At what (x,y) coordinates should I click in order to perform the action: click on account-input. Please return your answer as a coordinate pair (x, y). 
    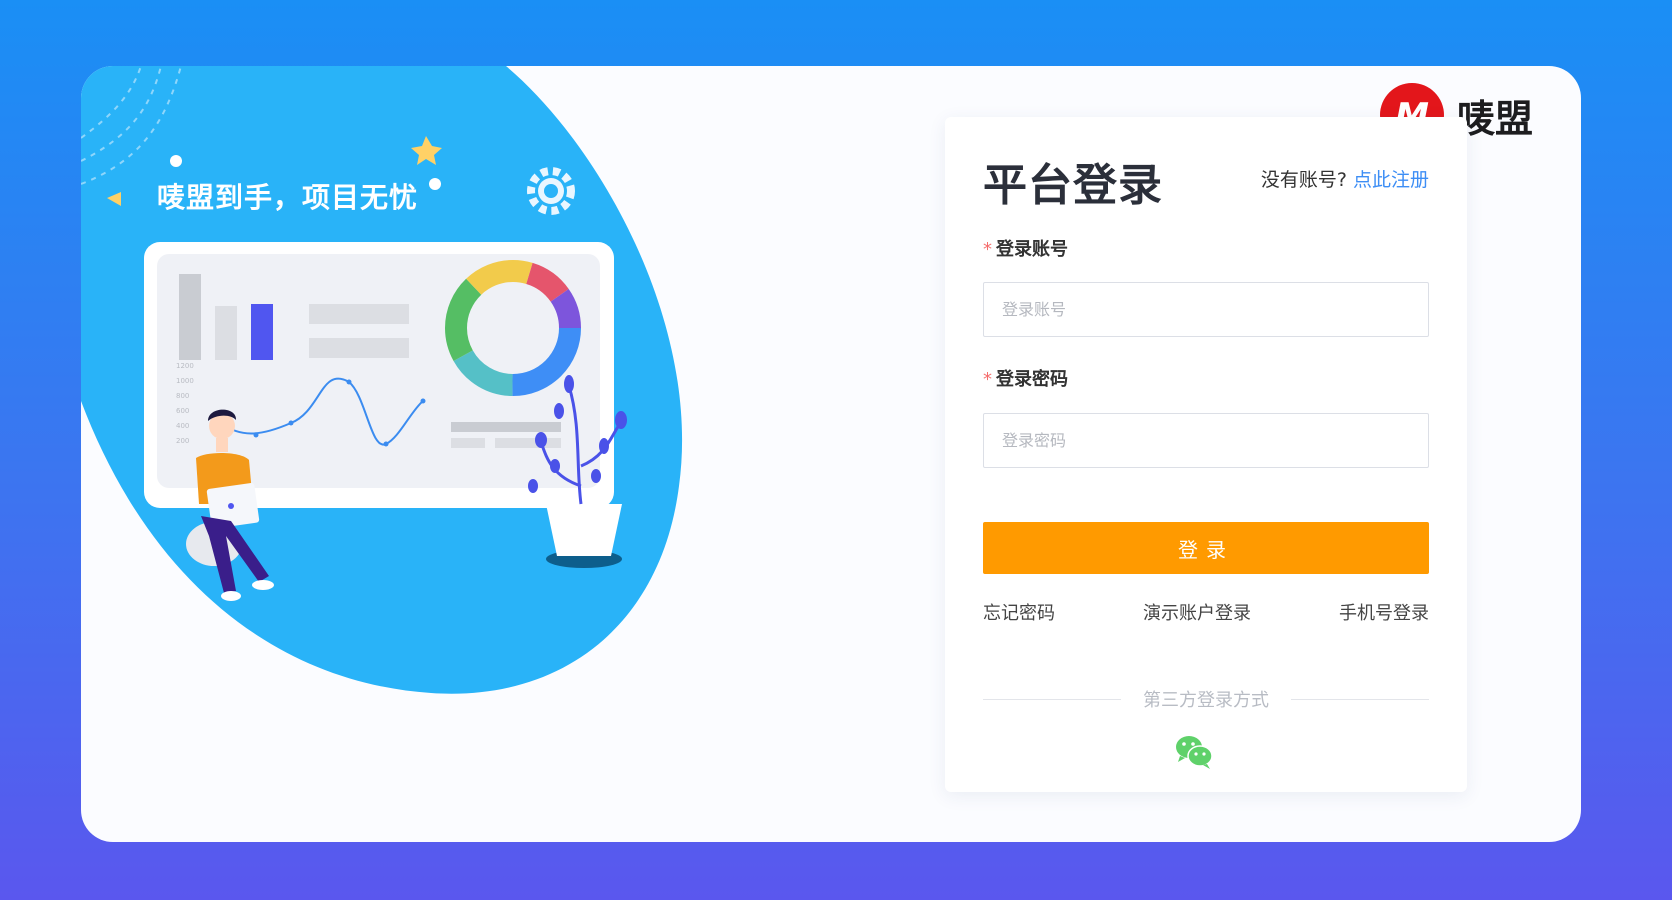
    Looking at the image, I should click on (1206, 309).